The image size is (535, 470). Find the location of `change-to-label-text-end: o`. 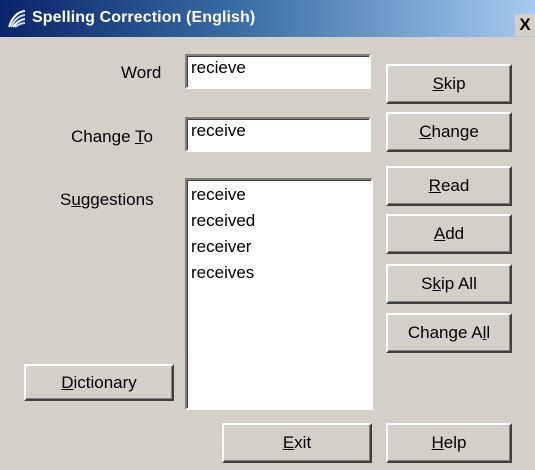

change-to-label-text-end: o is located at coordinates (148, 136).